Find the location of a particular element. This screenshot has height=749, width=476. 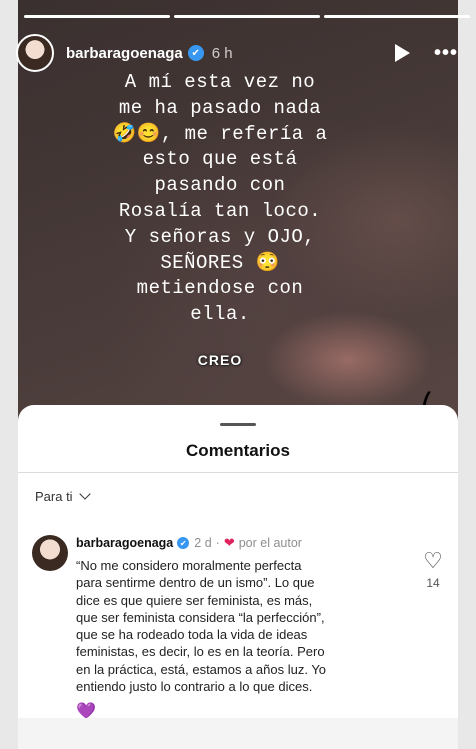

more-options-icon: ••• is located at coordinates (446, 53).